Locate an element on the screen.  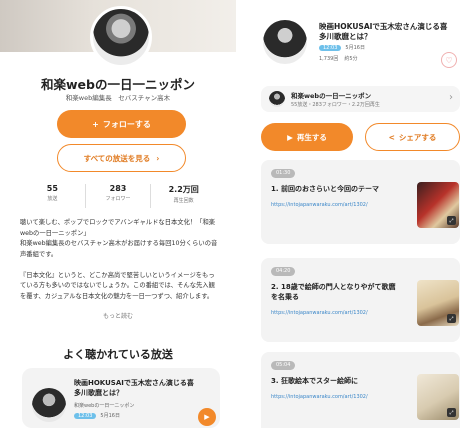
stat-followers: 283 フォロワー is located at coordinates (119, 196).